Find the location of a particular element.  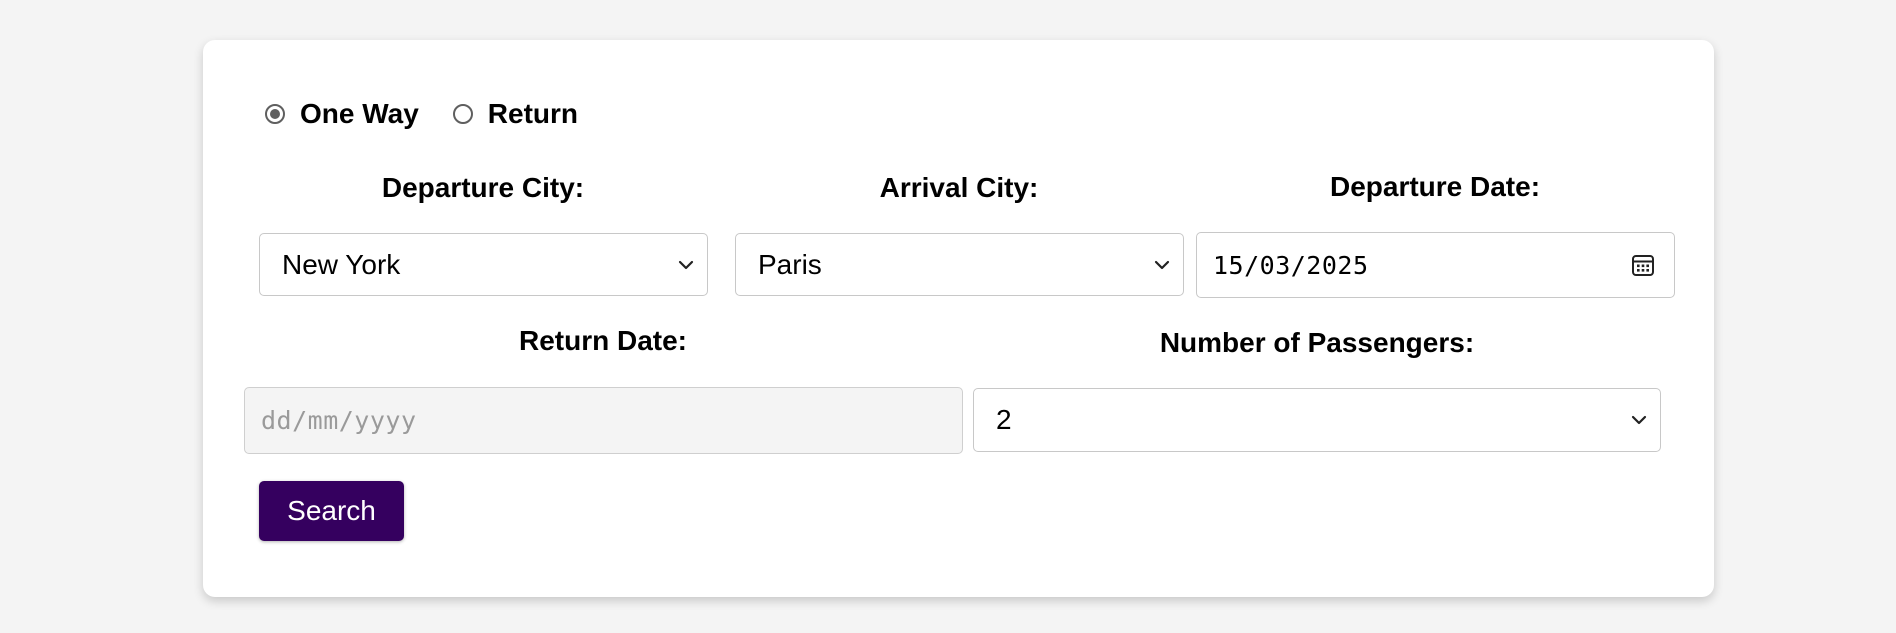

departure-city-value: New York is located at coordinates (341, 264).